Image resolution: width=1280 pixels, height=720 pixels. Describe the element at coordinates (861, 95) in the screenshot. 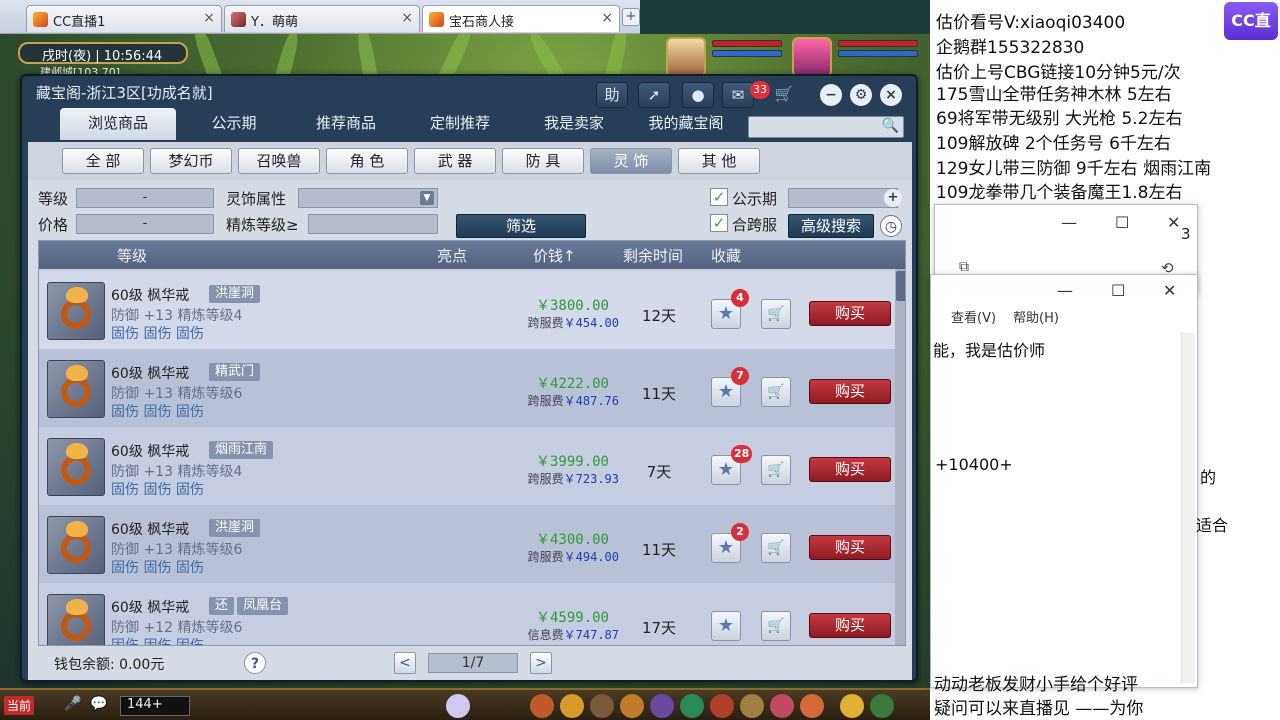

I see `gear-icon: ⚙` at that location.